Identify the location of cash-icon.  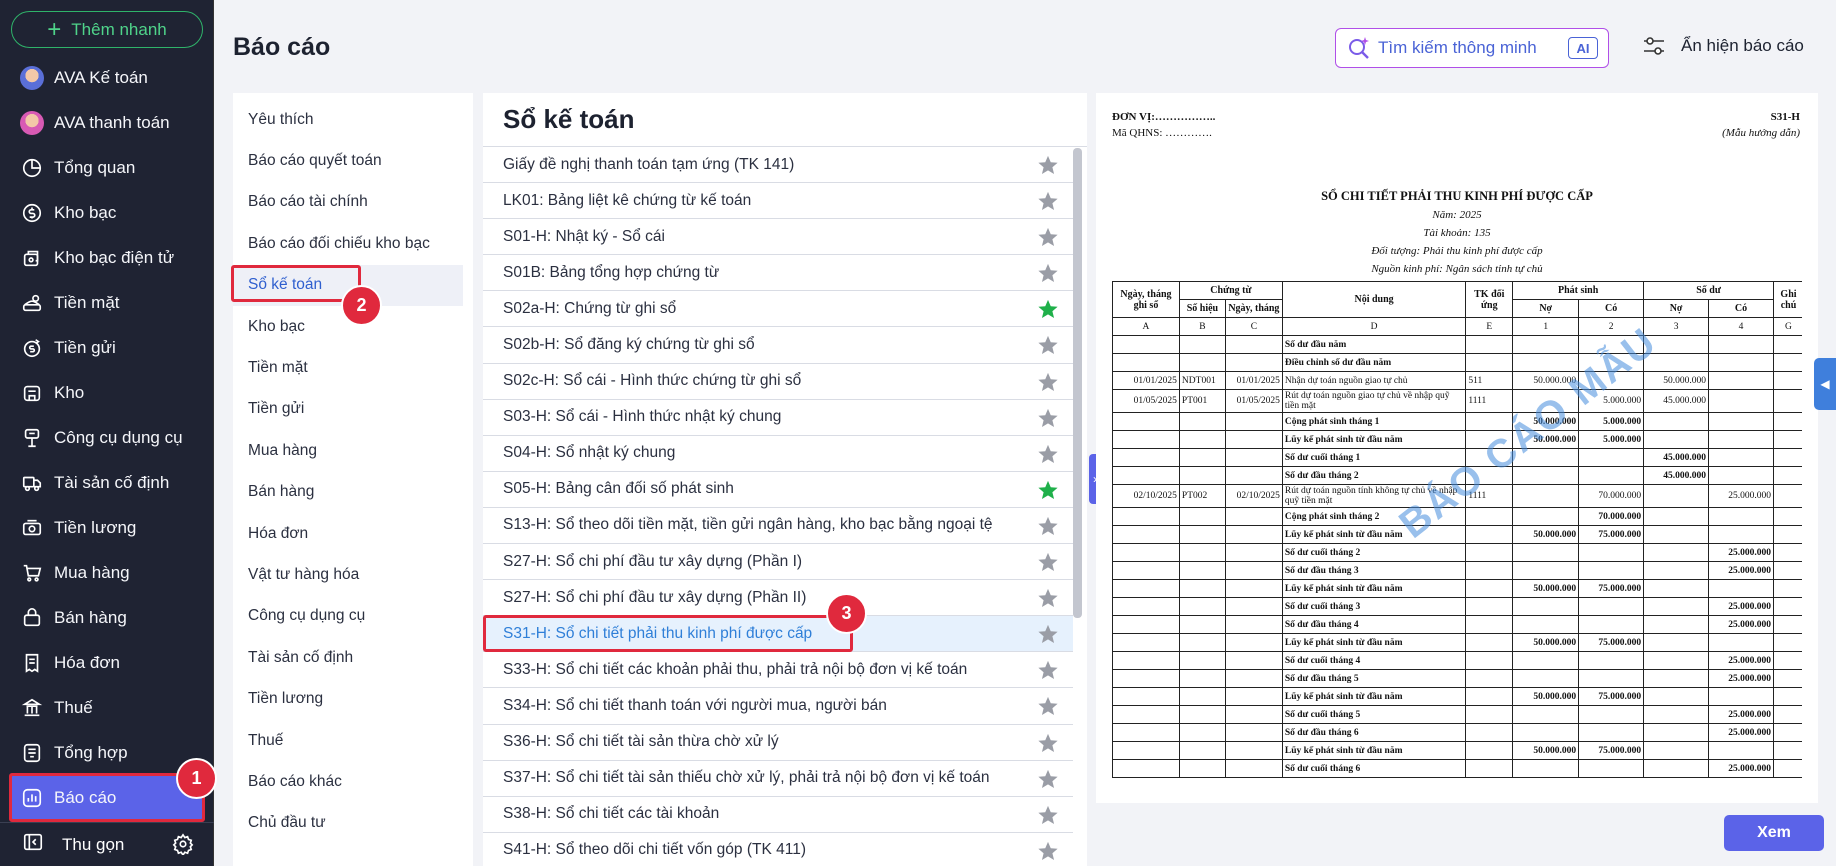
(32, 303).